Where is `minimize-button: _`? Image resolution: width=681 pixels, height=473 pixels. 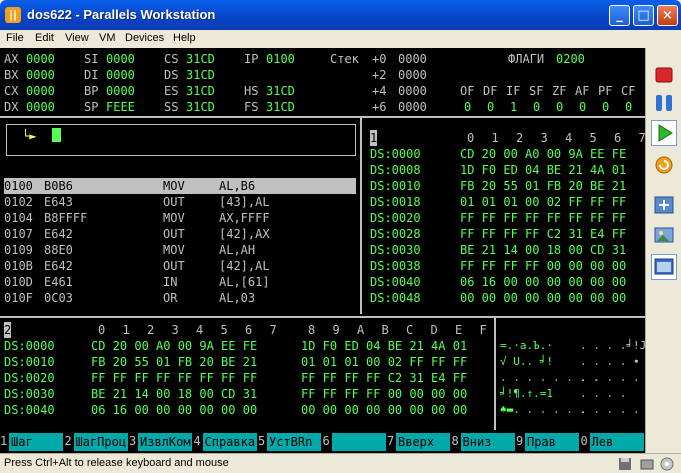 minimize-button: _ is located at coordinates (619, 15).